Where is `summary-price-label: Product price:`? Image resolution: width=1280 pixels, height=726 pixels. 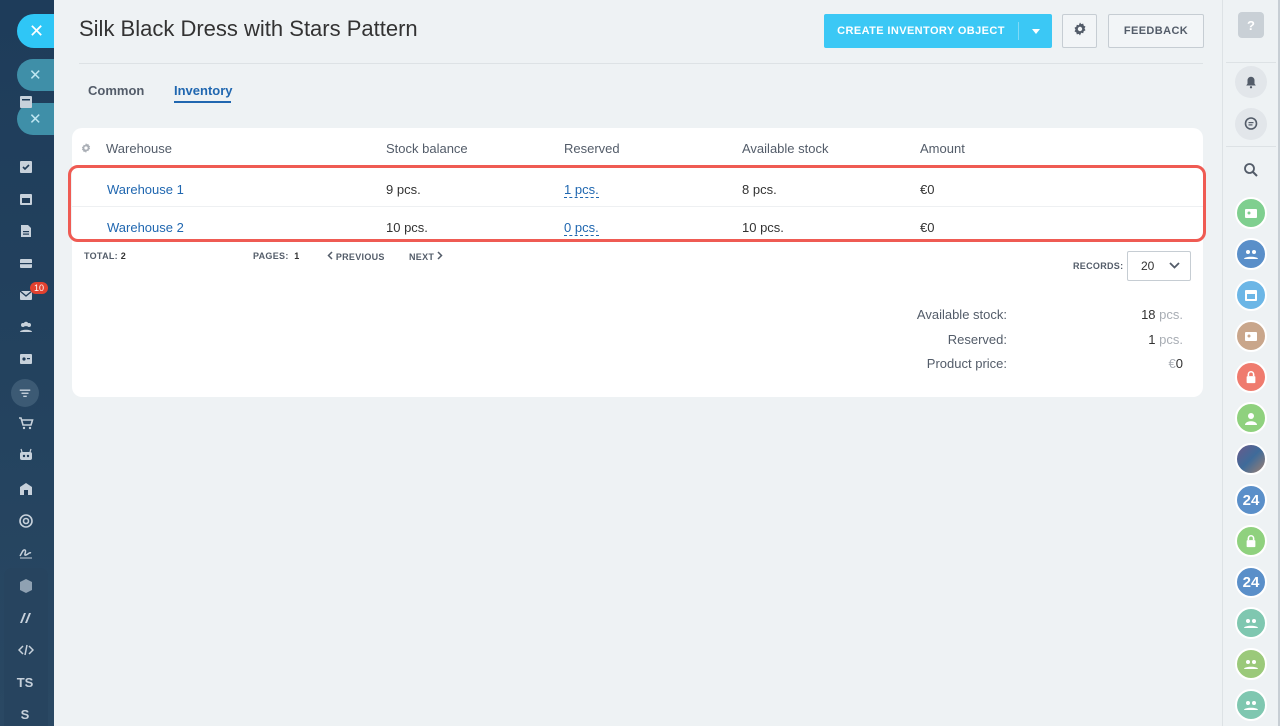
summary-price-label: Product price: is located at coordinates (966, 363).